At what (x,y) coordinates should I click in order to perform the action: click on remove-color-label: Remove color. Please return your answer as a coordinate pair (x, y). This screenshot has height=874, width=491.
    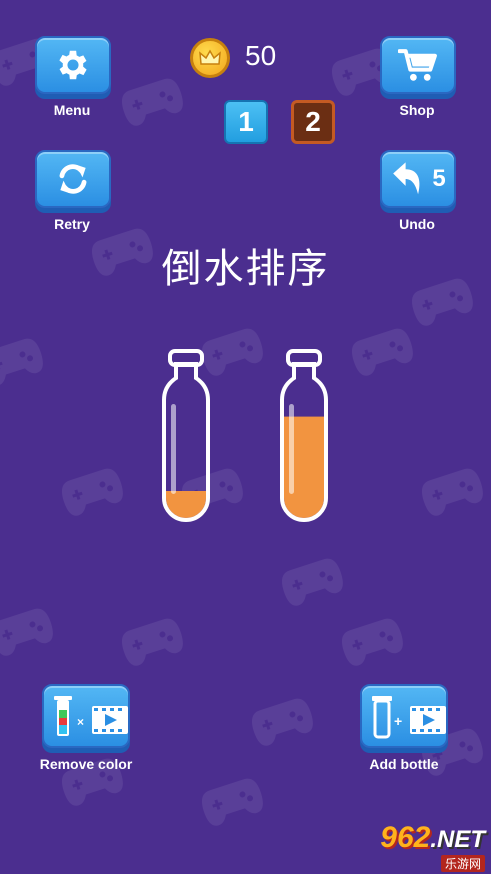
    Looking at the image, I should click on (86, 764).